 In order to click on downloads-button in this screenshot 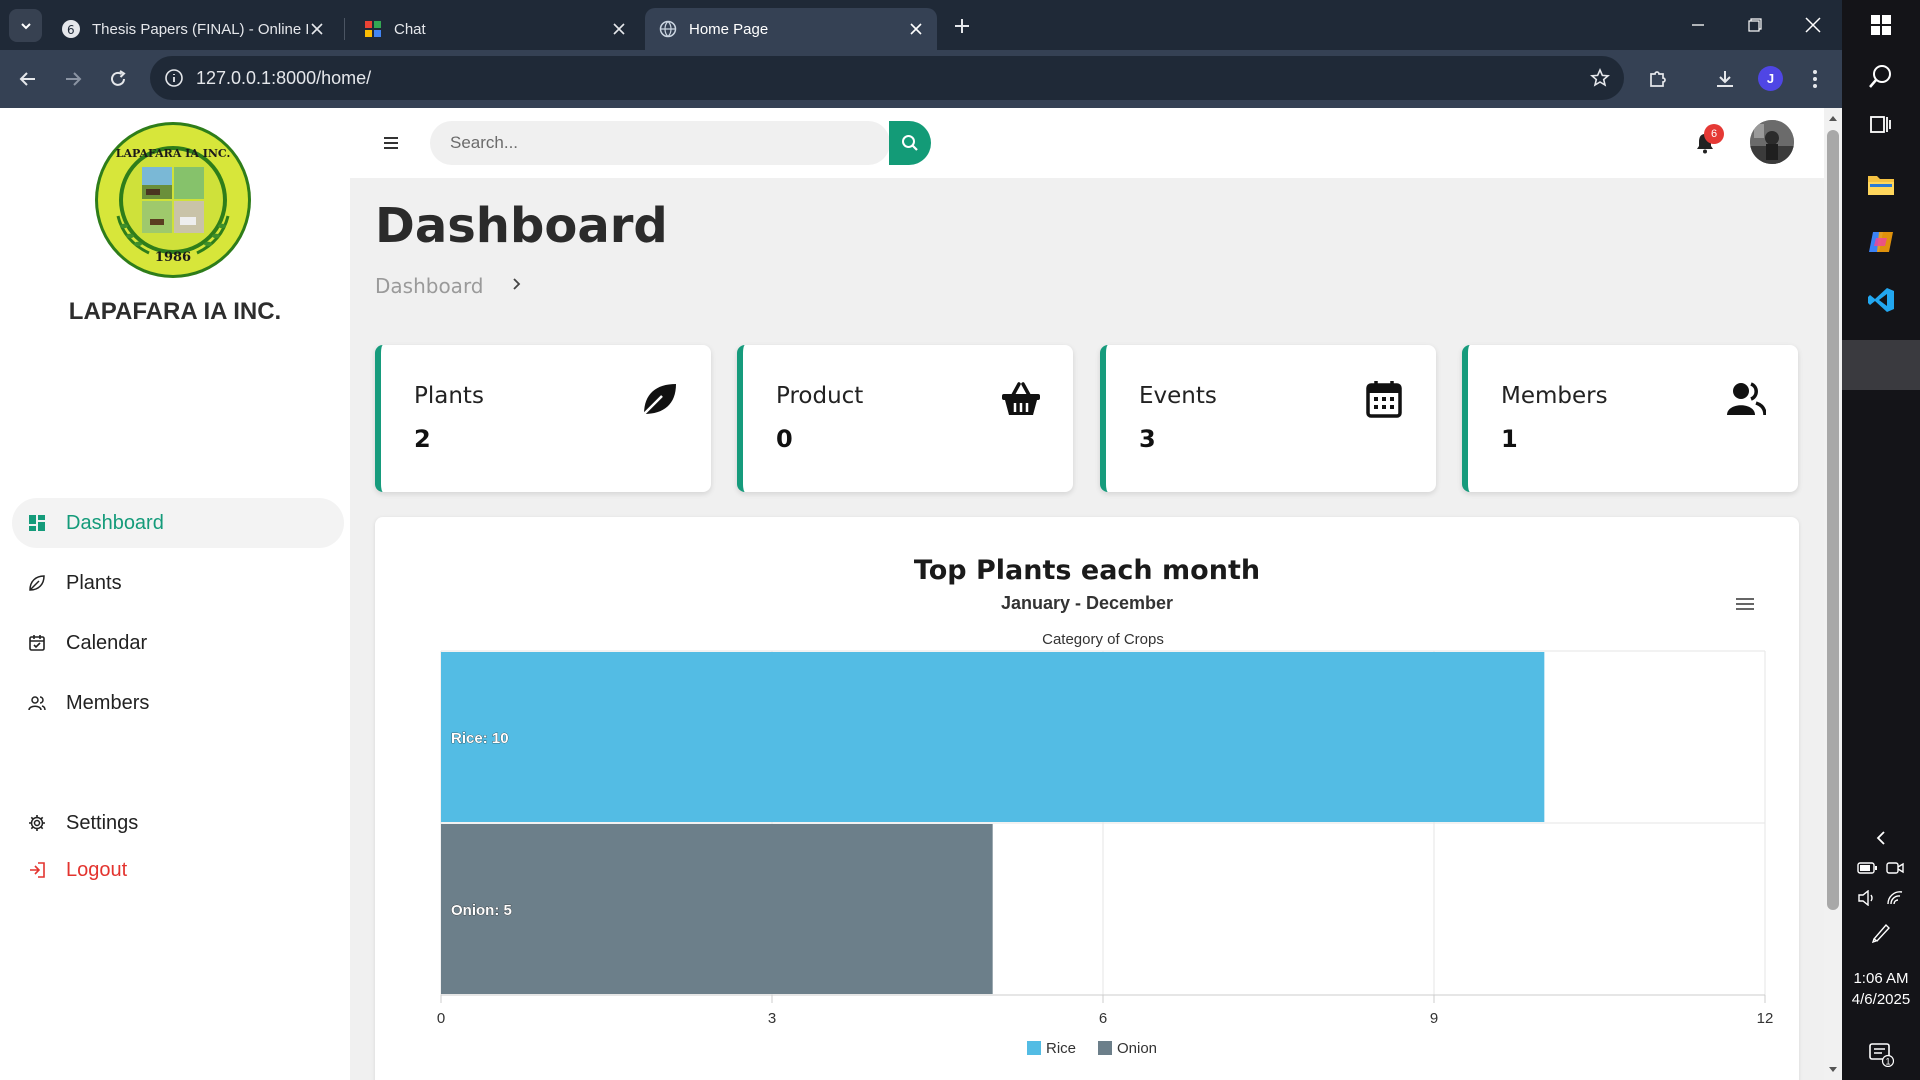, I will do `click(1725, 79)`.